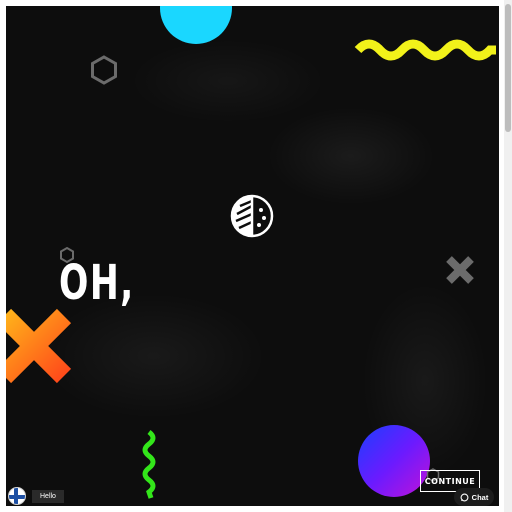 The height and width of the screenshot is (512, 512). Describe the element at coordinates (48, 496) in the screenshot. I see `greeting-label: Hello` at that location.